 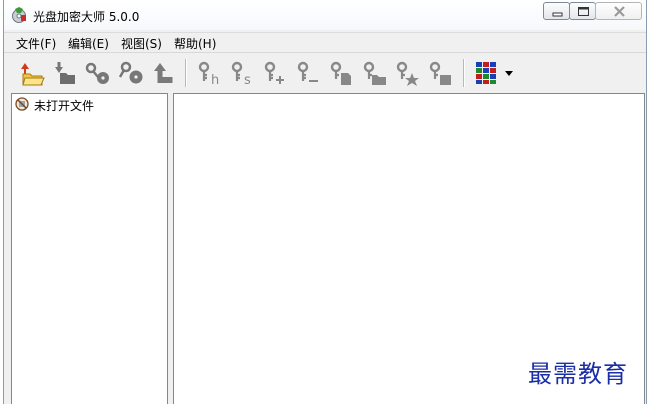 I want to click on key-drive-button, so click(x=440, y=73).